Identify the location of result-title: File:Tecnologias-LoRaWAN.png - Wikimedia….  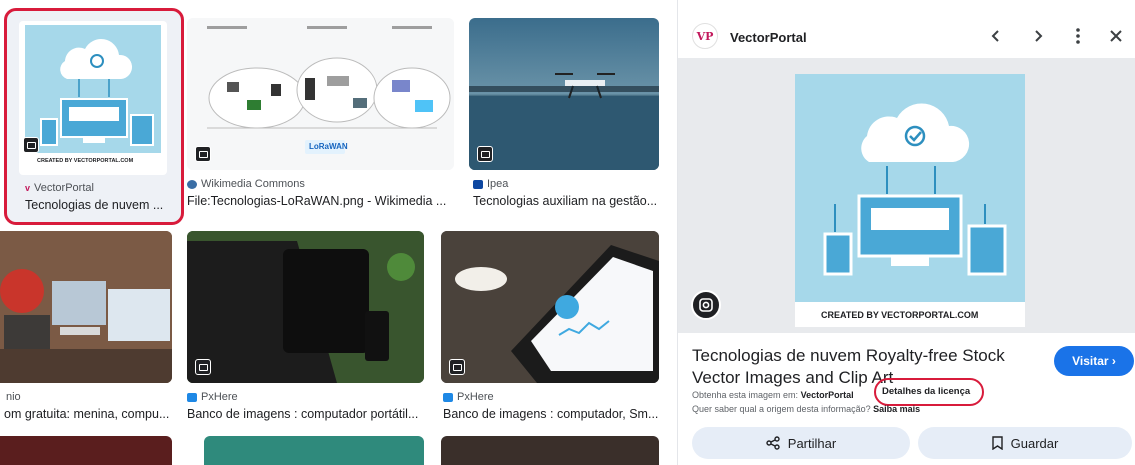
(318, 201).